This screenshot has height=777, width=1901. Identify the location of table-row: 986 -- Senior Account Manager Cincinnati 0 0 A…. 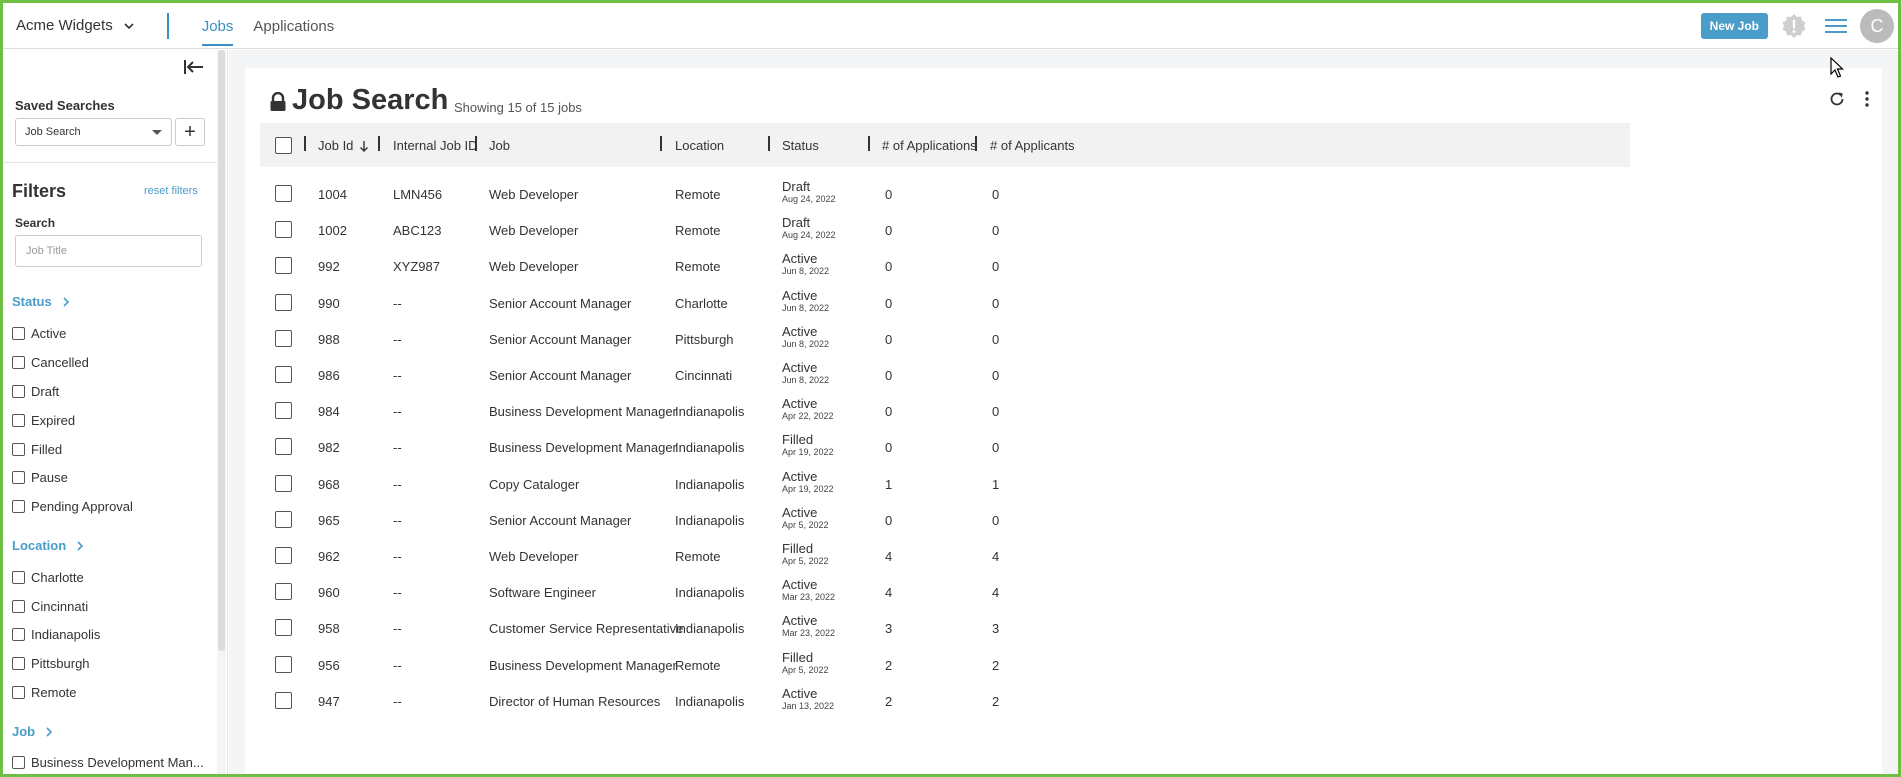
(945, 375).